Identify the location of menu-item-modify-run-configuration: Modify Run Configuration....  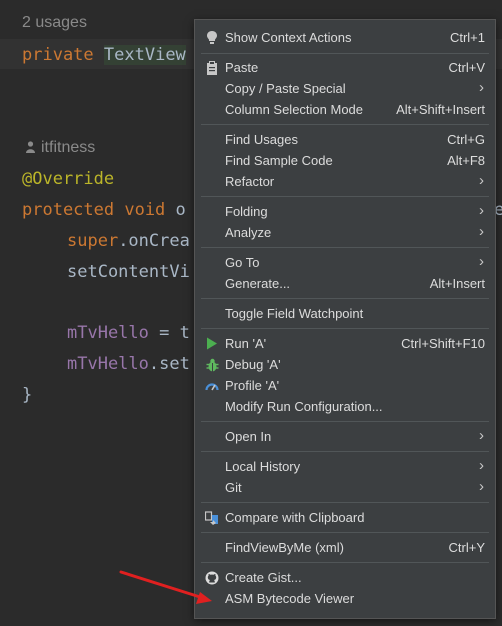
(345, 406).